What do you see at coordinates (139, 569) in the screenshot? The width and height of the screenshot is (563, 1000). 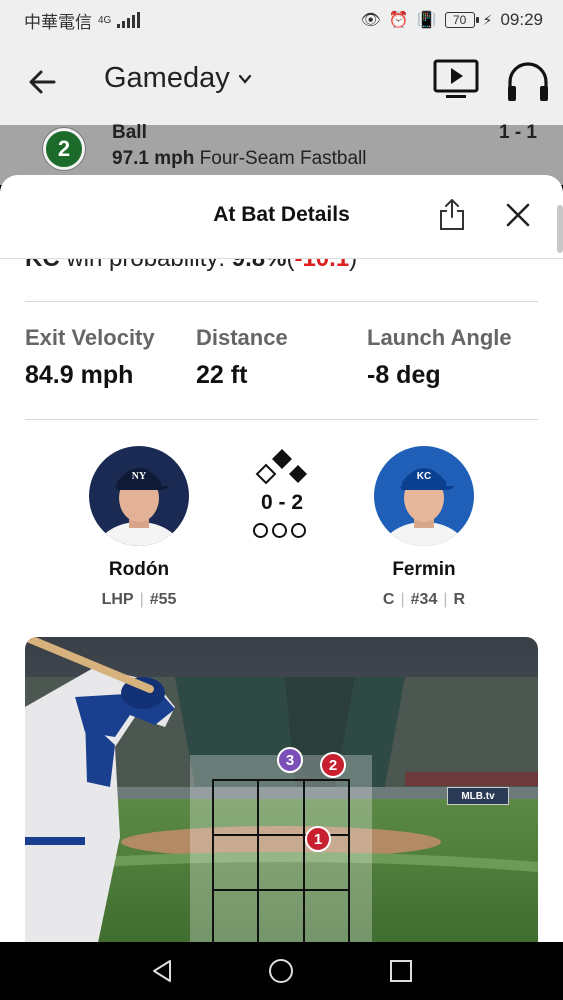 I see `pitcher-name: Rodón` at bounding box center [139, 569].